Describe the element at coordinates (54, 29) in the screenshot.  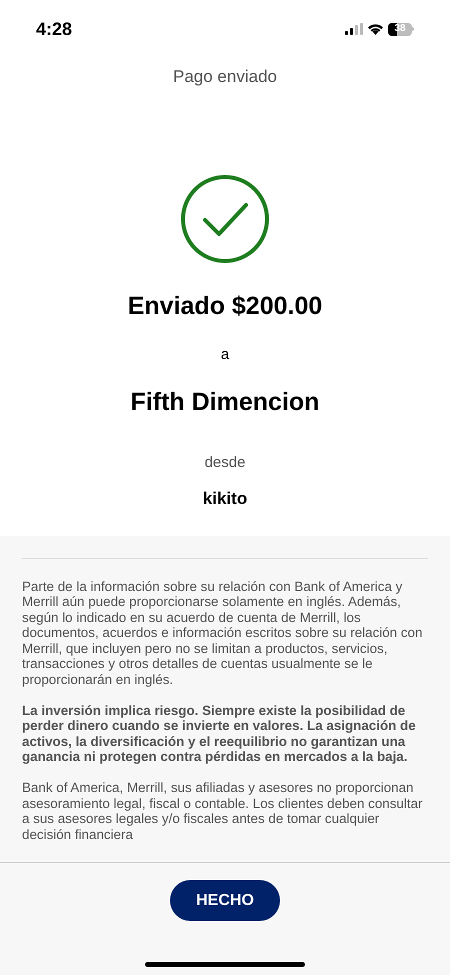
I see `status-time: 4:28` at that location.